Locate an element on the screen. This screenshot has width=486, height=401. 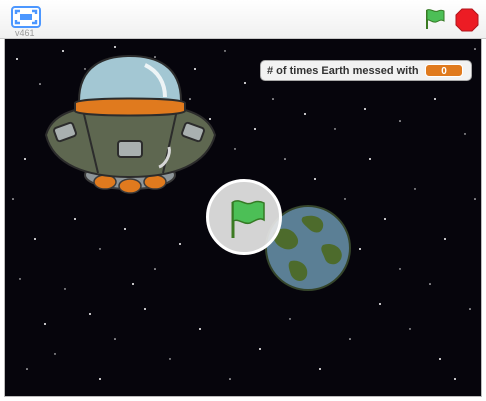
green-flag-overlay is located at coordinates (244, 217).